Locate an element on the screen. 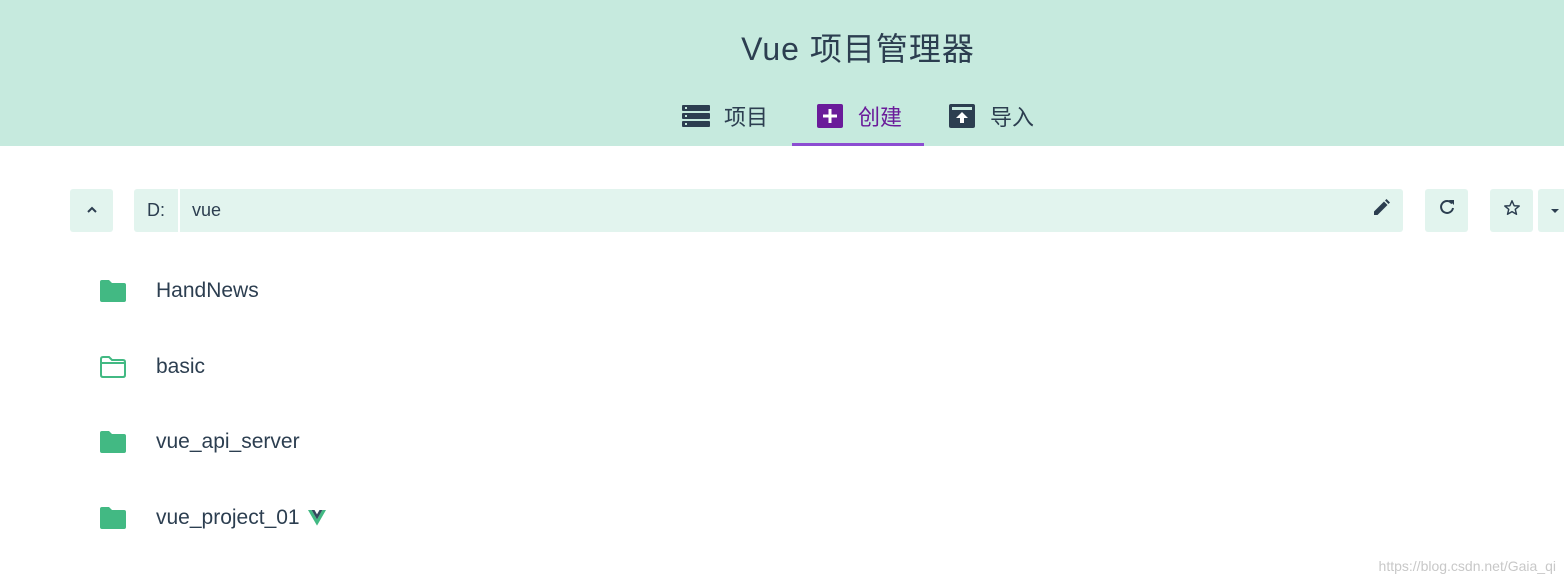  folder-name: vue_api_server is located at coordinates (228, 441).